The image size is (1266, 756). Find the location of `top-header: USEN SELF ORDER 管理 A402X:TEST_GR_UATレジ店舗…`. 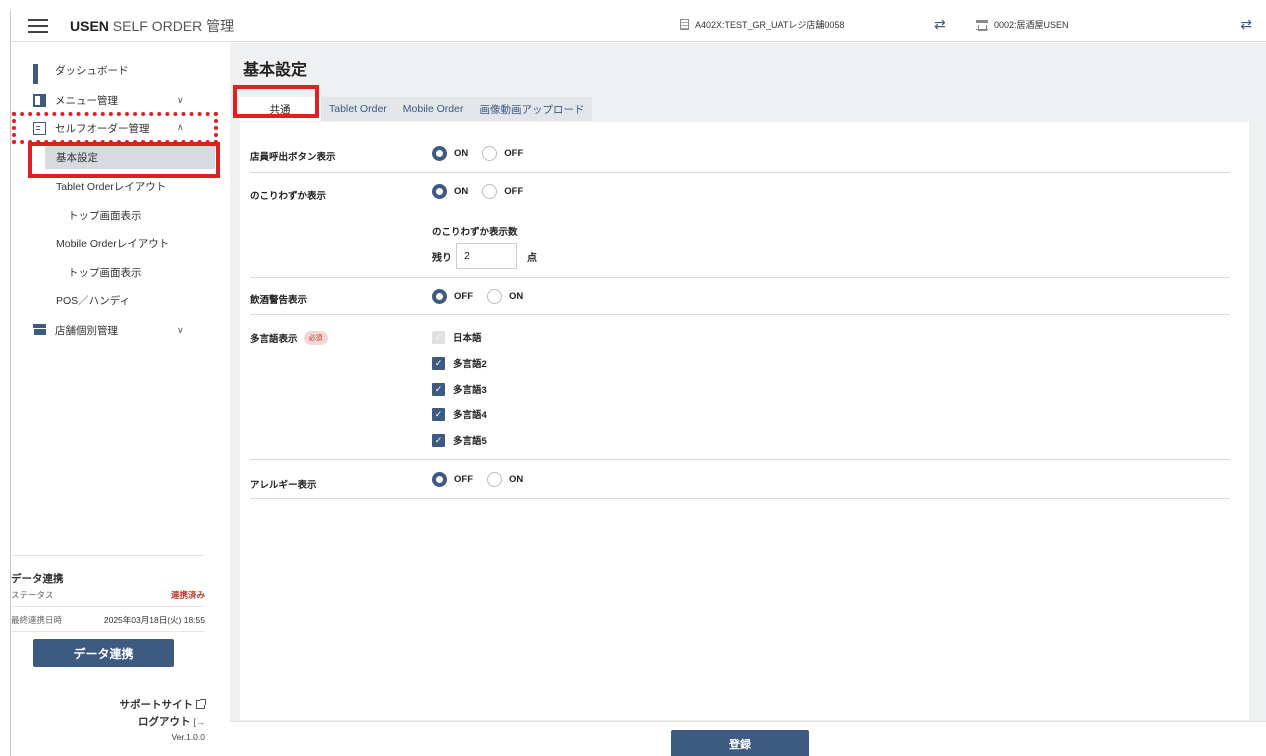

top-header: USEN SELF ORDER 管理 A402X:TEST_GR_UATレジ店舗… is located at coordinates (638, 26).